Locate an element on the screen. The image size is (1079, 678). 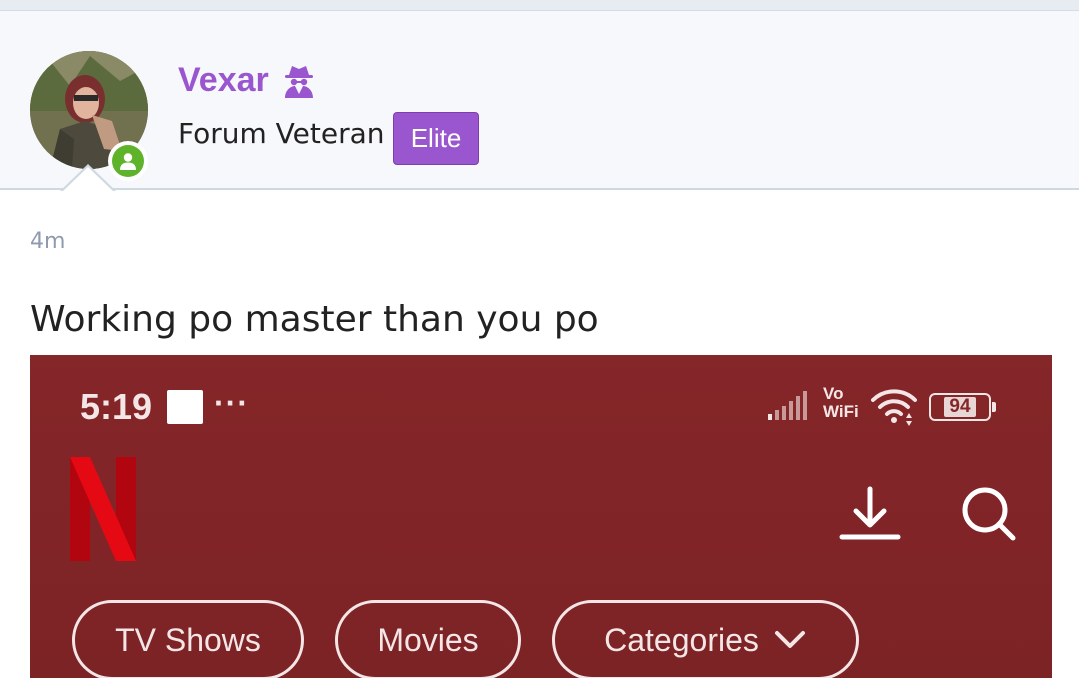
movies-label: Movies is located at coordinates (428, 639).